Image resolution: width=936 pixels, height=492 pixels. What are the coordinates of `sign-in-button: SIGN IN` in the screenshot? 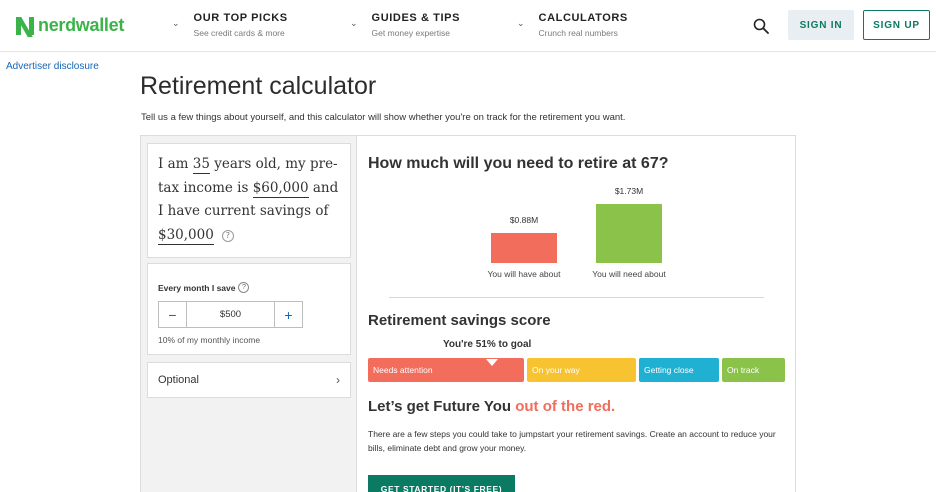 It's located at (821, 25).